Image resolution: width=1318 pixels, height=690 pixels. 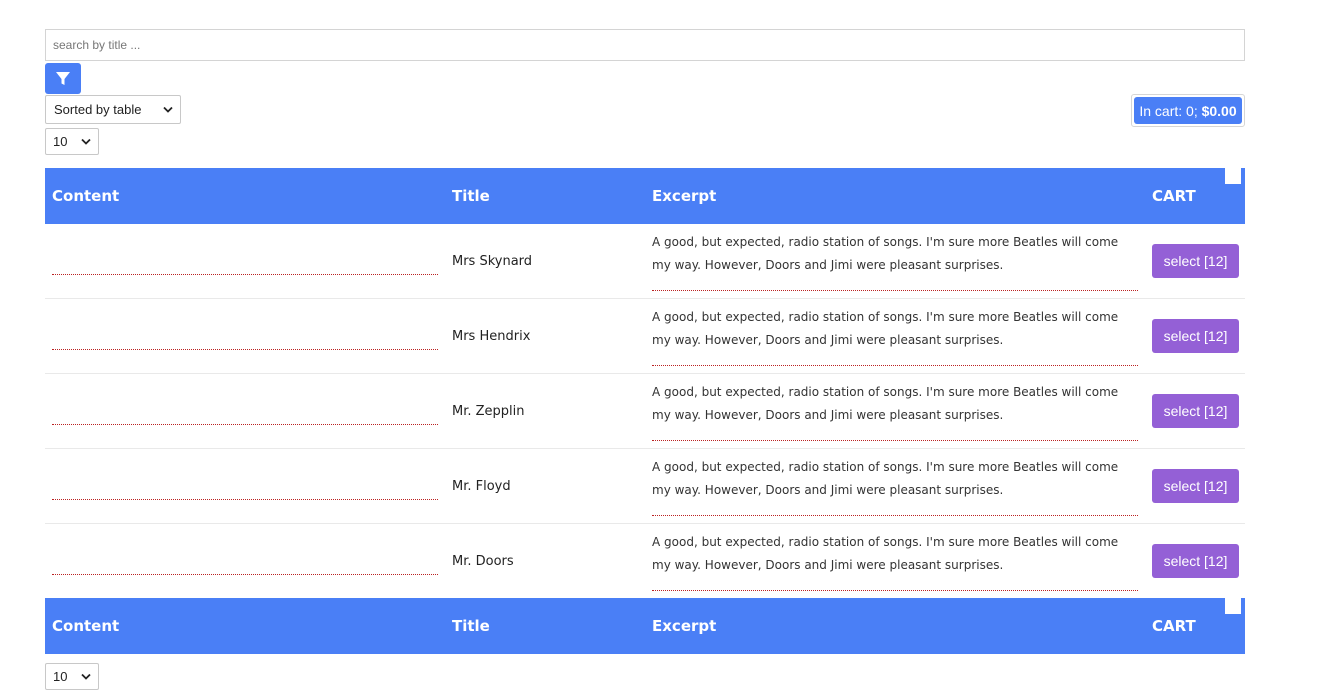 I want to click on cart-summary: In cart: 0; $0.00, so click(x=1188, y=110).